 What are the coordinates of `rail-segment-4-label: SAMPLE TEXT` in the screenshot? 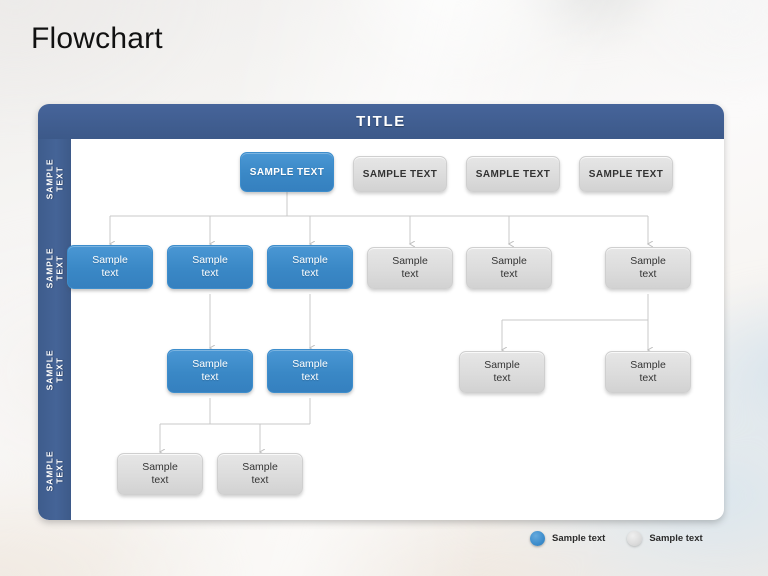 It's located at (54, 471).